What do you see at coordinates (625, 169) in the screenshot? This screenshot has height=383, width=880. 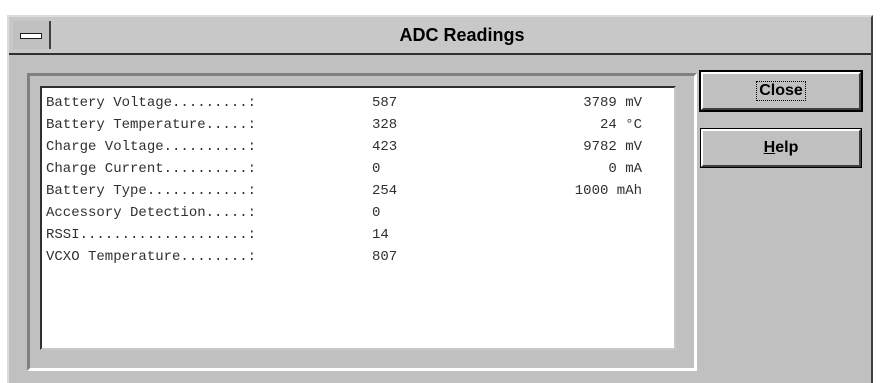 I see `reading-converted-value: 0 mA` at bounding box center [625, 169].